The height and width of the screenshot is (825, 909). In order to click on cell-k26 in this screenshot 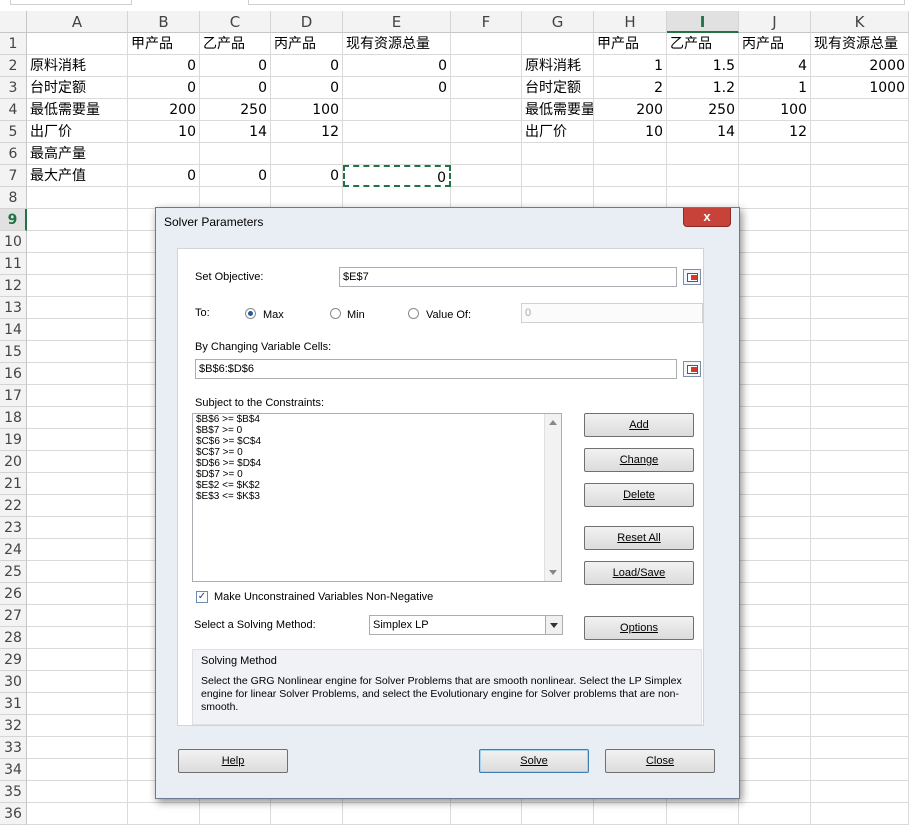, I will do `click(860, 594)`.